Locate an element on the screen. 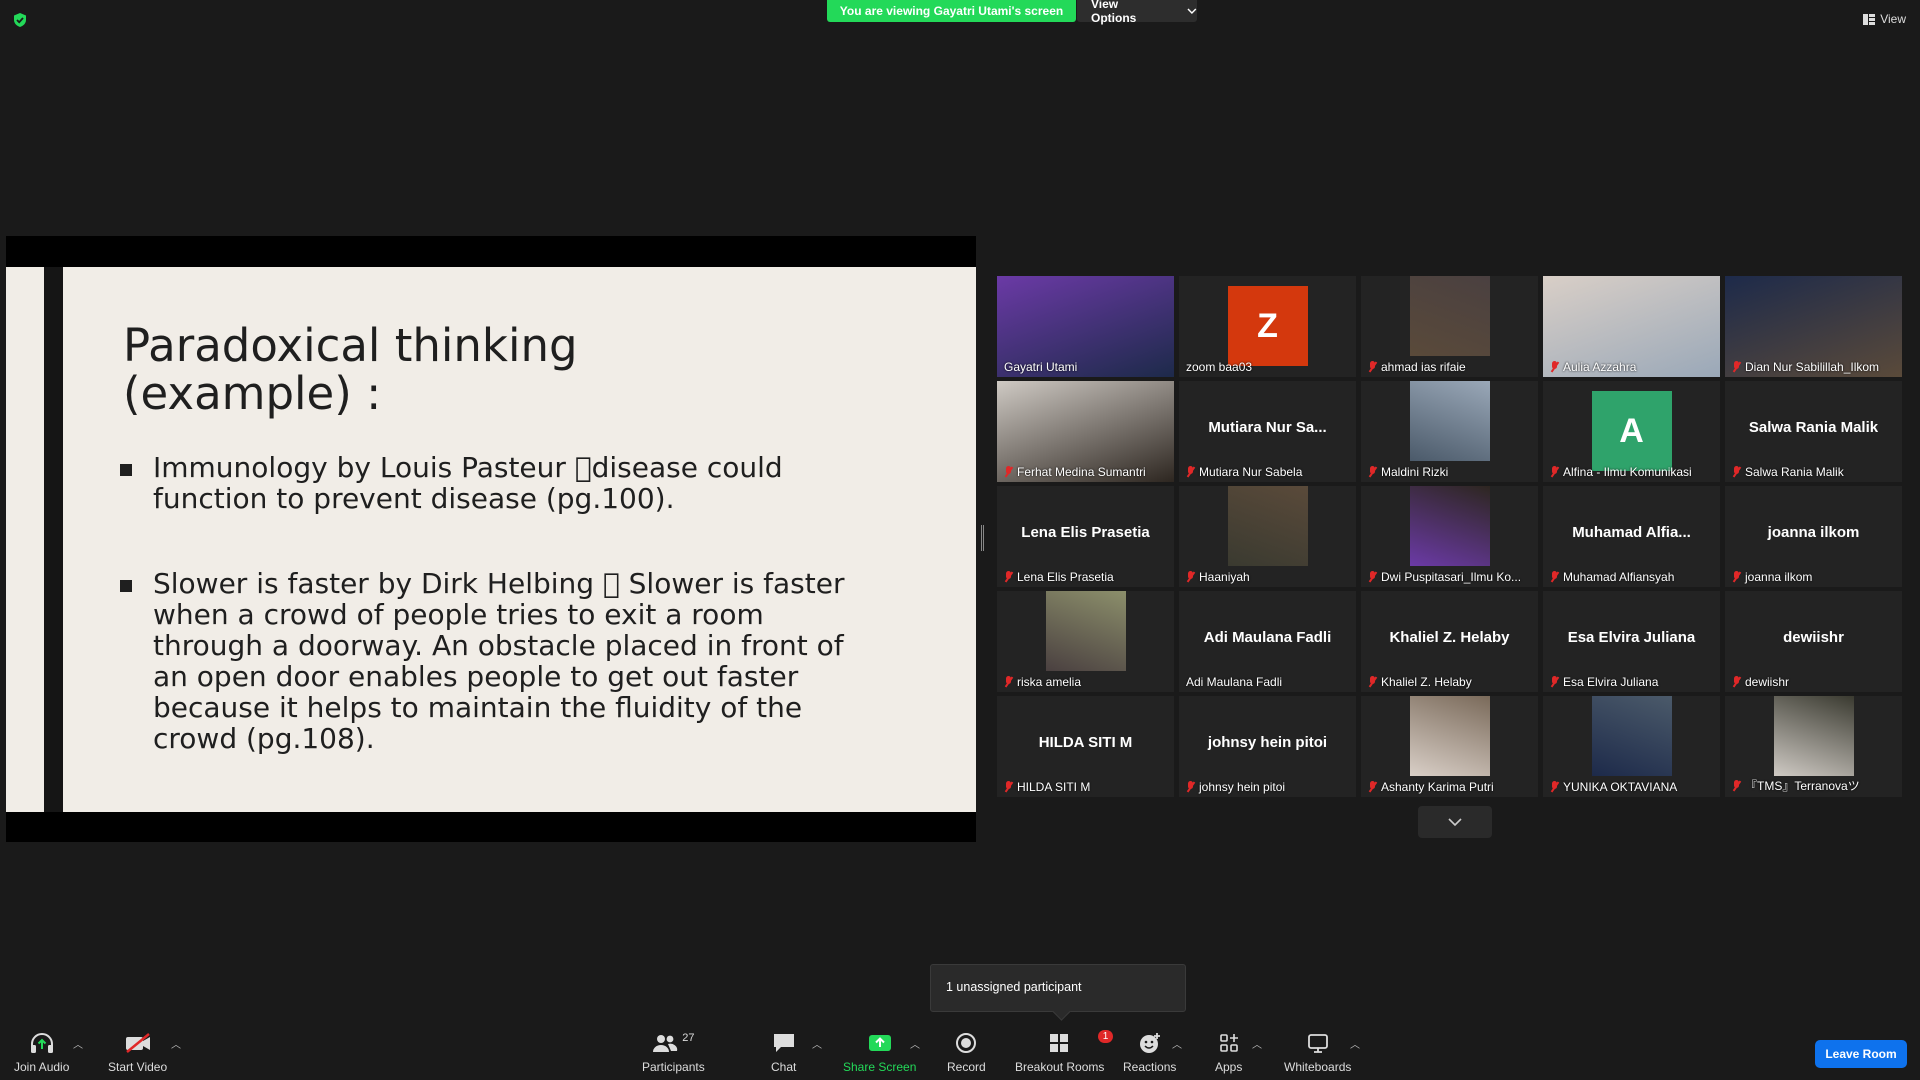 This screenshot has height=1080, width=1920. security-shield-icon is located at coordinates (20, 20).